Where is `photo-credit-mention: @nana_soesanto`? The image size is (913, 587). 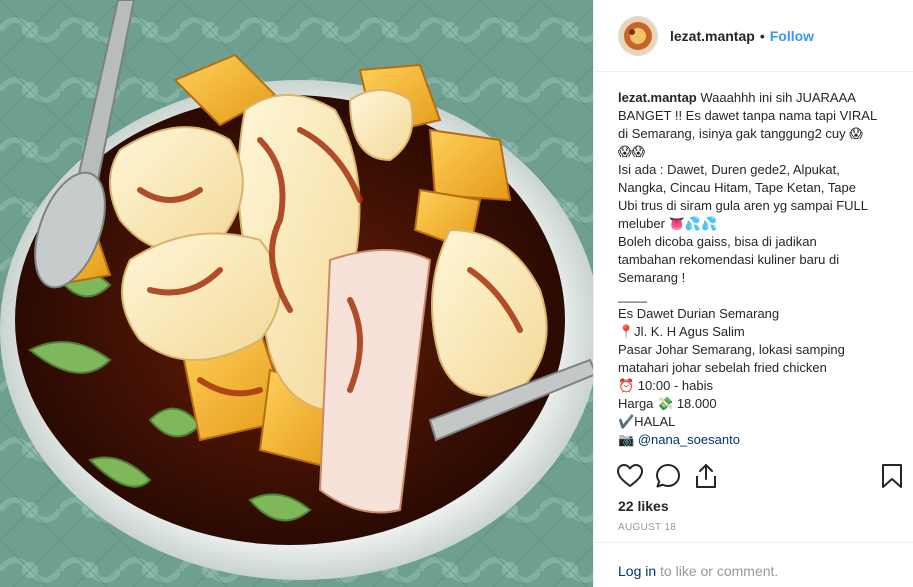 photo-credit-mention: @nana_soesanto is located at coordinates (689, 439).